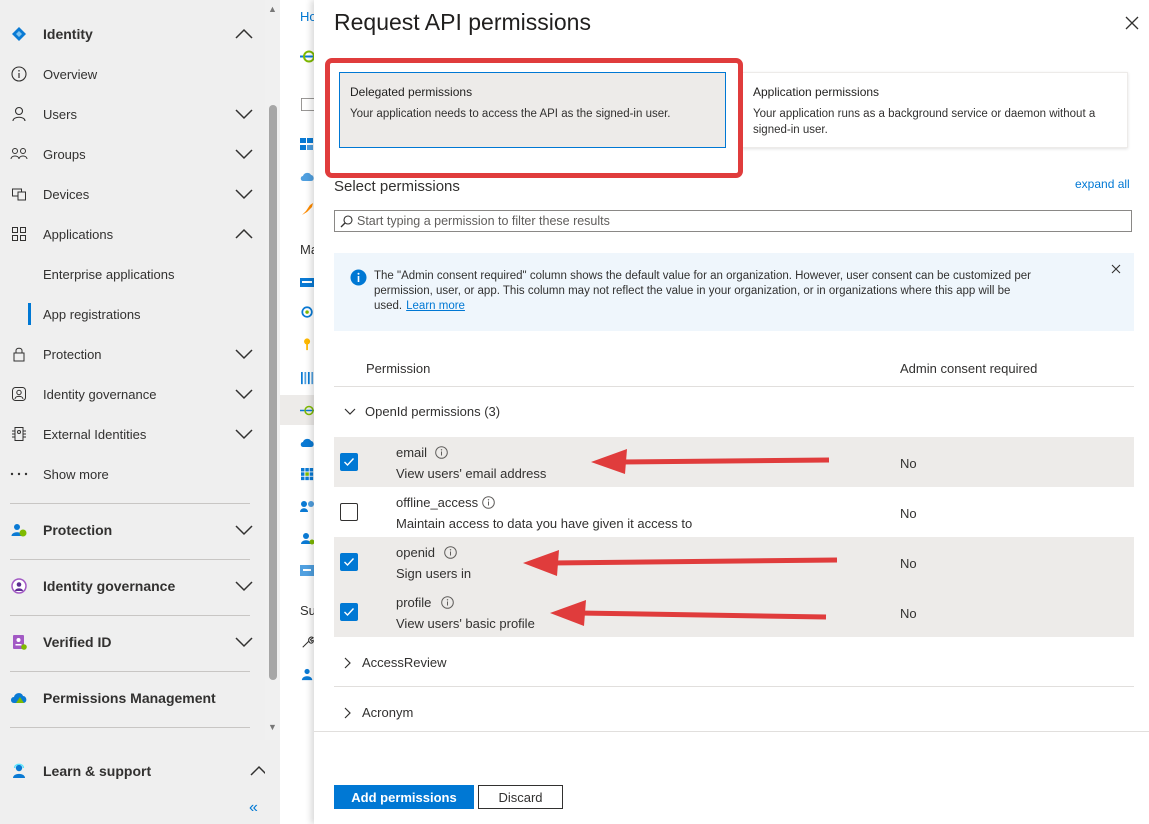 The width and height of the screenshot is (1149, 824). What do you see at coordinates (19, 354) in the screenshot?
I see `lock-icon` at bounding box center [19, 354].